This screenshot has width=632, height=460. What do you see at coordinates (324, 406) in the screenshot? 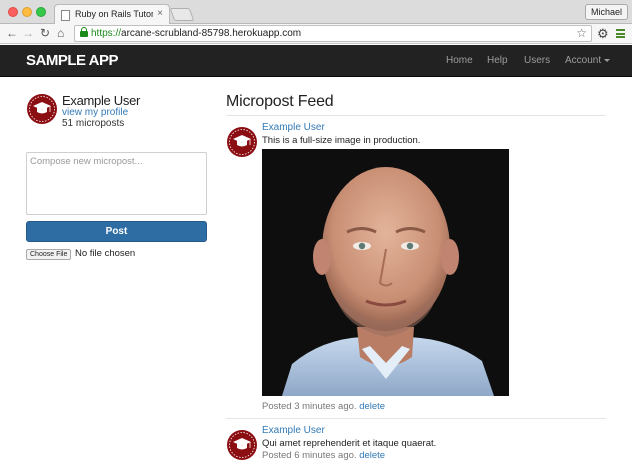
I see `post-timestamp: Posted 3 minutes ago. delete` at bounding box center [324, 406].